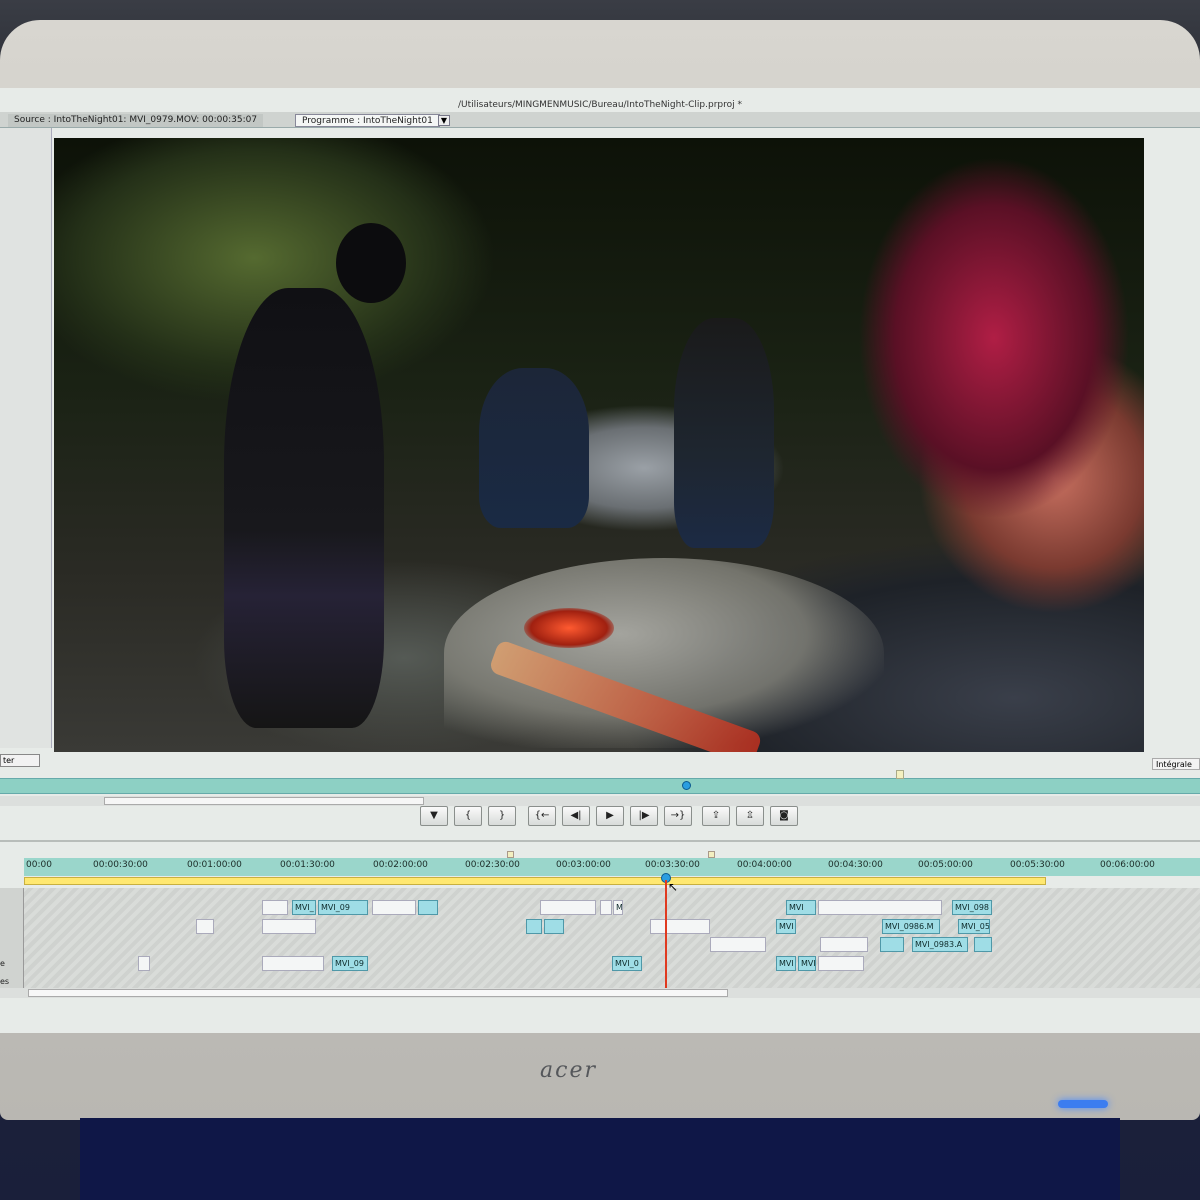 Image resolution: width=1200 pixels, height=1200 pixels. I want to click on program-menu-button: ▼, so click(444, 120).